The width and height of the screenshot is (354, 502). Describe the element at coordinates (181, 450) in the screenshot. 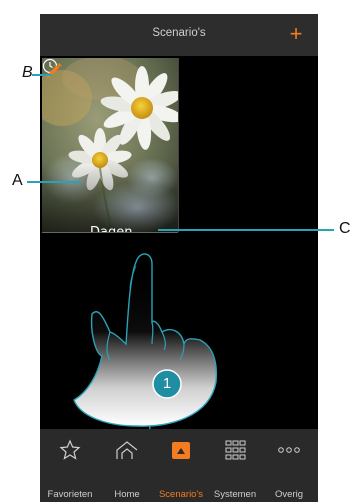

I see `scenario-icon` at that location.